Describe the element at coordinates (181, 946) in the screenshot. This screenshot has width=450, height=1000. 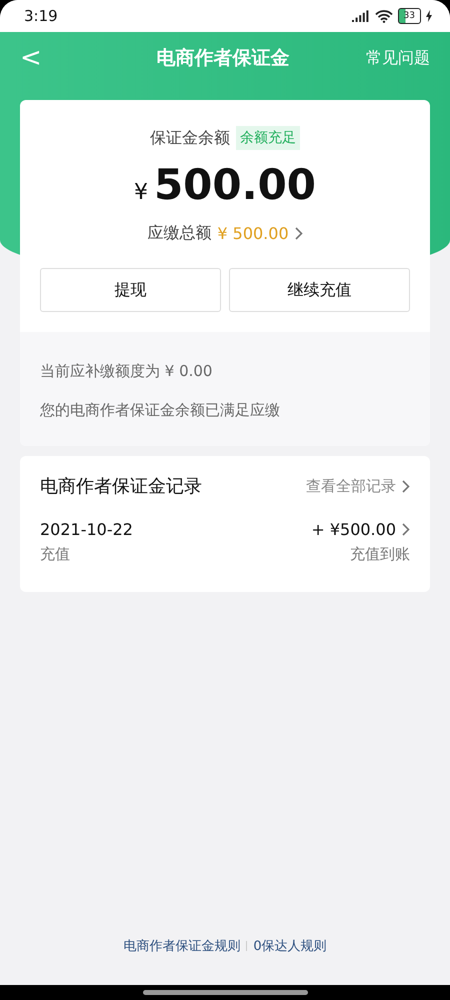
I see `rules-link: 电商作者保证金规则` at that location.